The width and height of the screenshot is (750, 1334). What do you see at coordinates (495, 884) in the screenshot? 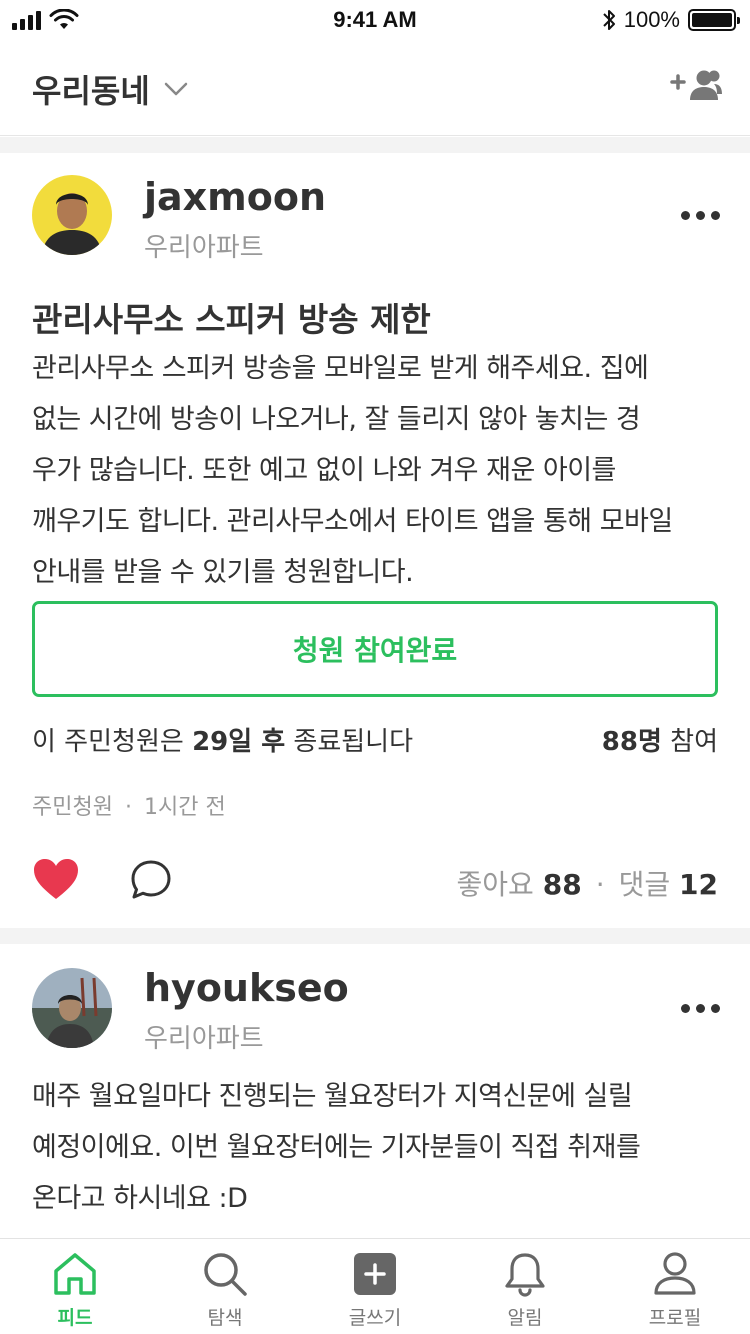
I see `likes-label: 좋아요` at bounding box center [495, 884].